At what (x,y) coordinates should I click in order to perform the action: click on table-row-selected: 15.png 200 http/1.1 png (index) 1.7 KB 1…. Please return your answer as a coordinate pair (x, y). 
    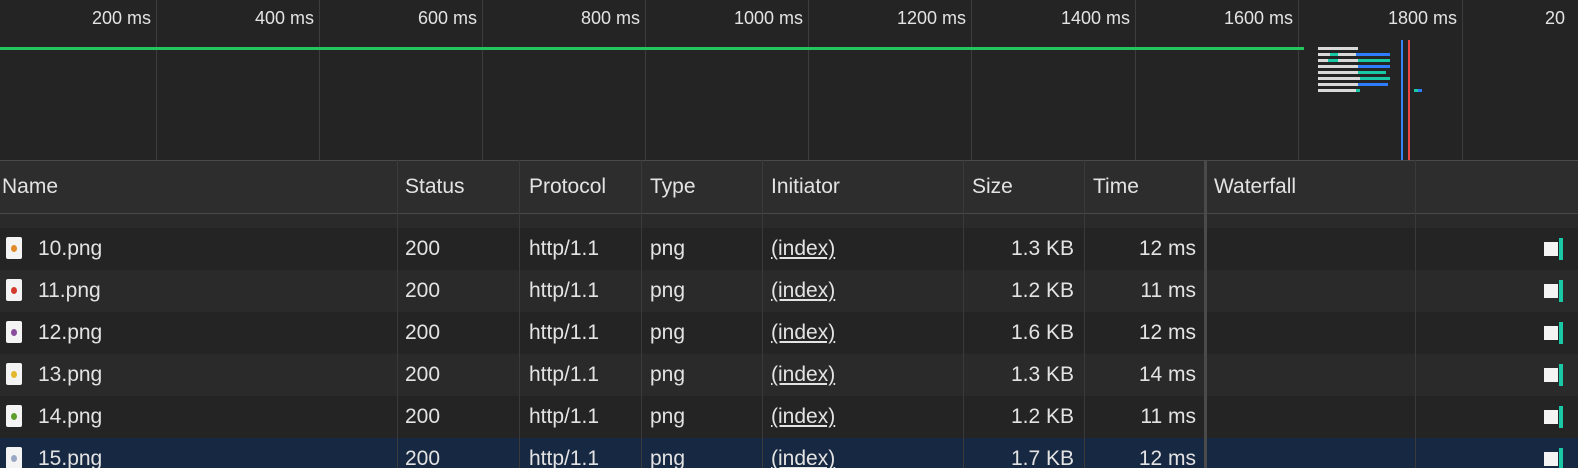
    Looking at the image, I should click on (789, 453).